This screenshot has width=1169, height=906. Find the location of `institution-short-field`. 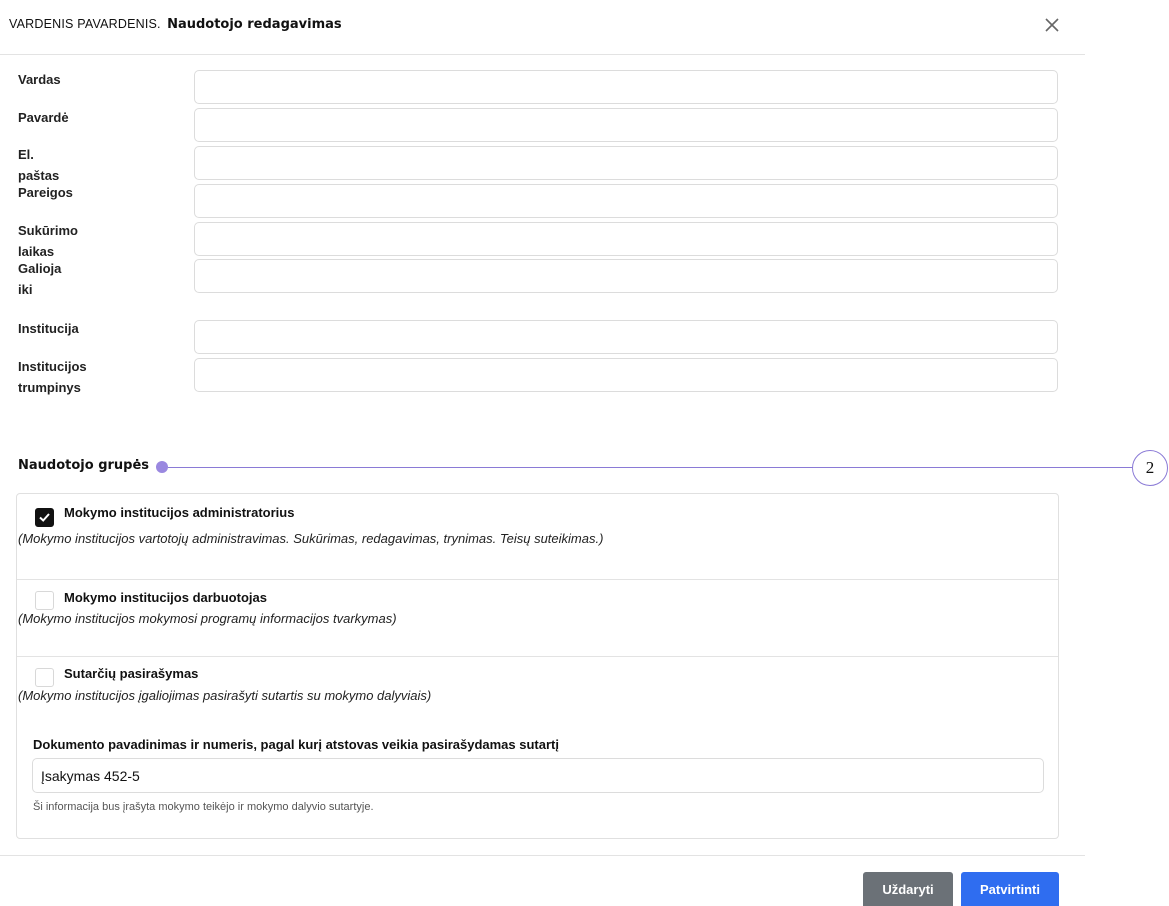

institution-short-field is located at coordinates (626, 375).